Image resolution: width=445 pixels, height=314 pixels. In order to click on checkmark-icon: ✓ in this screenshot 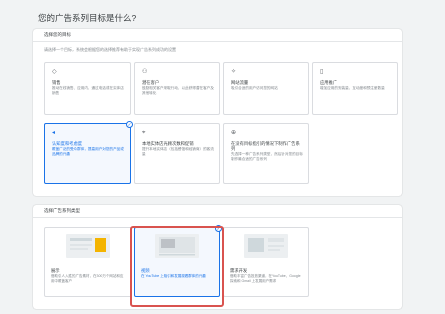, I will do `click(129, 124)`.